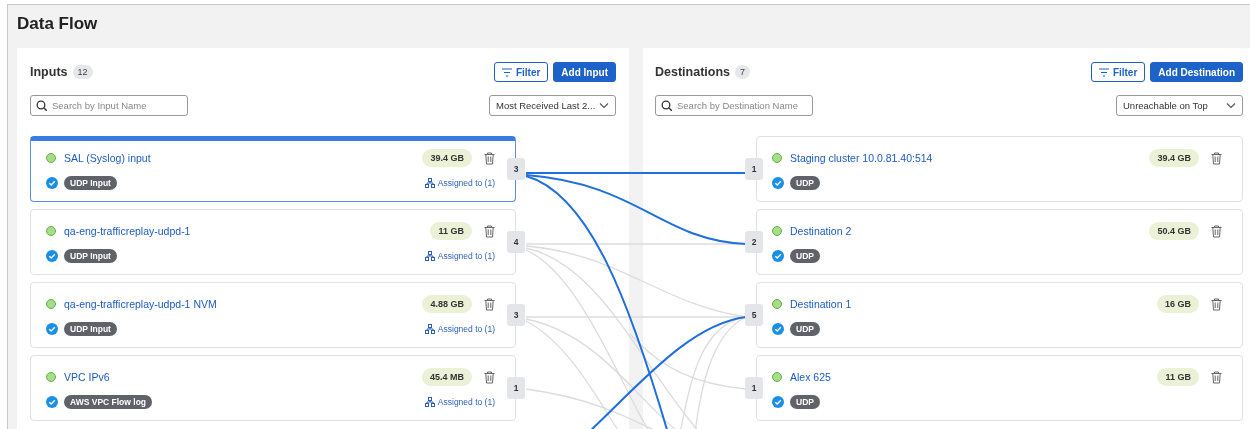 This screenshot has height=429, width=1250. I want to click on count-badge: 7, so click(743, 72).